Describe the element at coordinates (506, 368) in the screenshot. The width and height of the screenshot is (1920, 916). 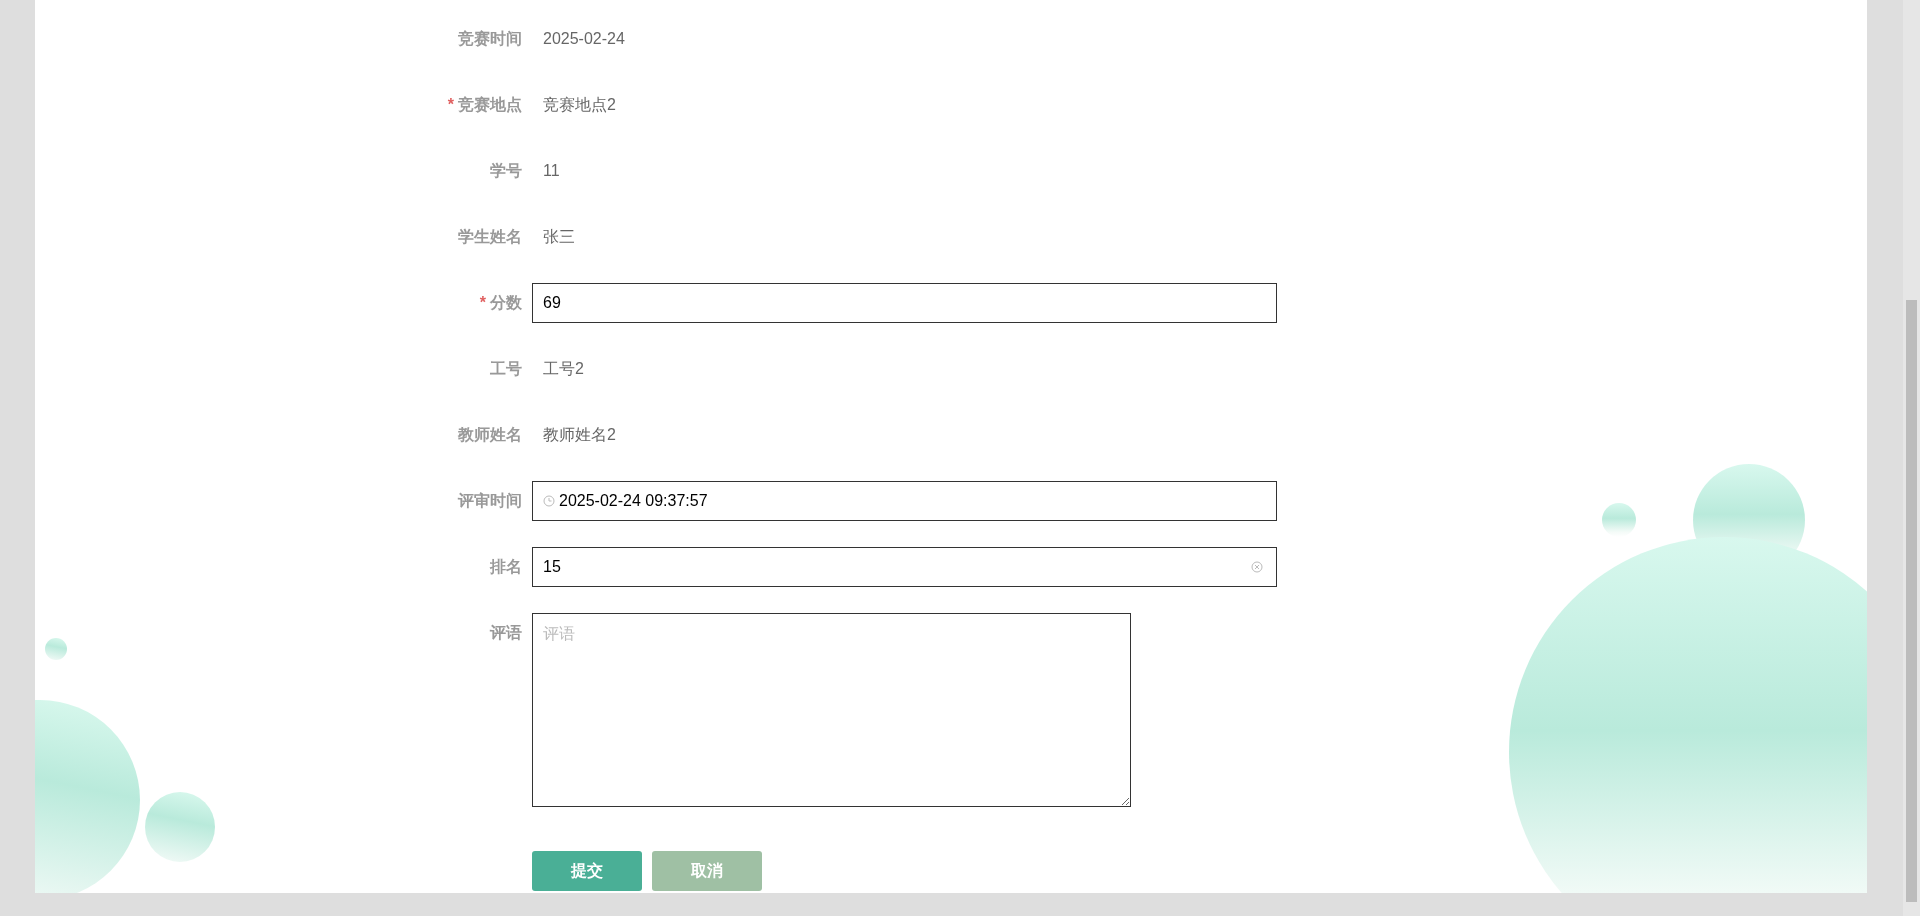
I see `field-label: 工号` at that location.